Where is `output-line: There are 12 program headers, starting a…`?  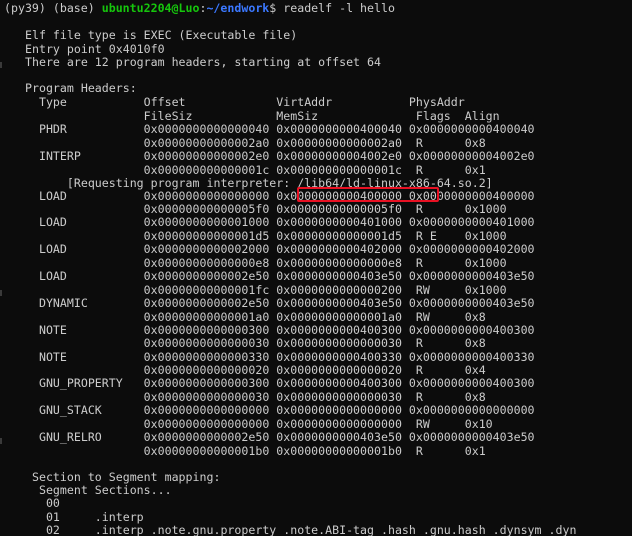 output-line: There are 12 program headers, starting a… is located at coordinates (203, 62).